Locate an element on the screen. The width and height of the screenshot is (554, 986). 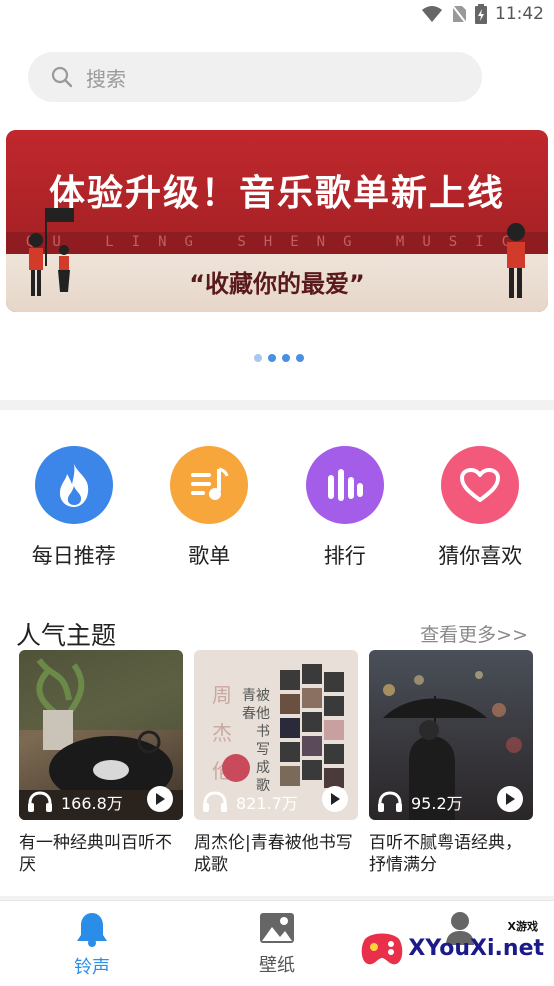
tab-label: 铃声 is located at coordinates (92, 967).